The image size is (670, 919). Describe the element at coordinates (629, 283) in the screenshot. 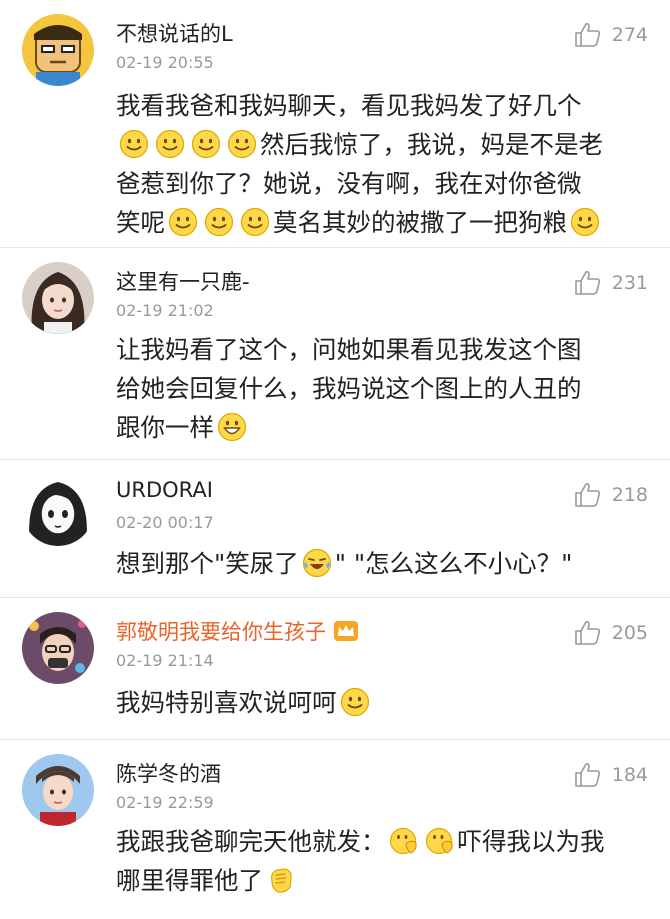

I see `like-count: 231` at that location.